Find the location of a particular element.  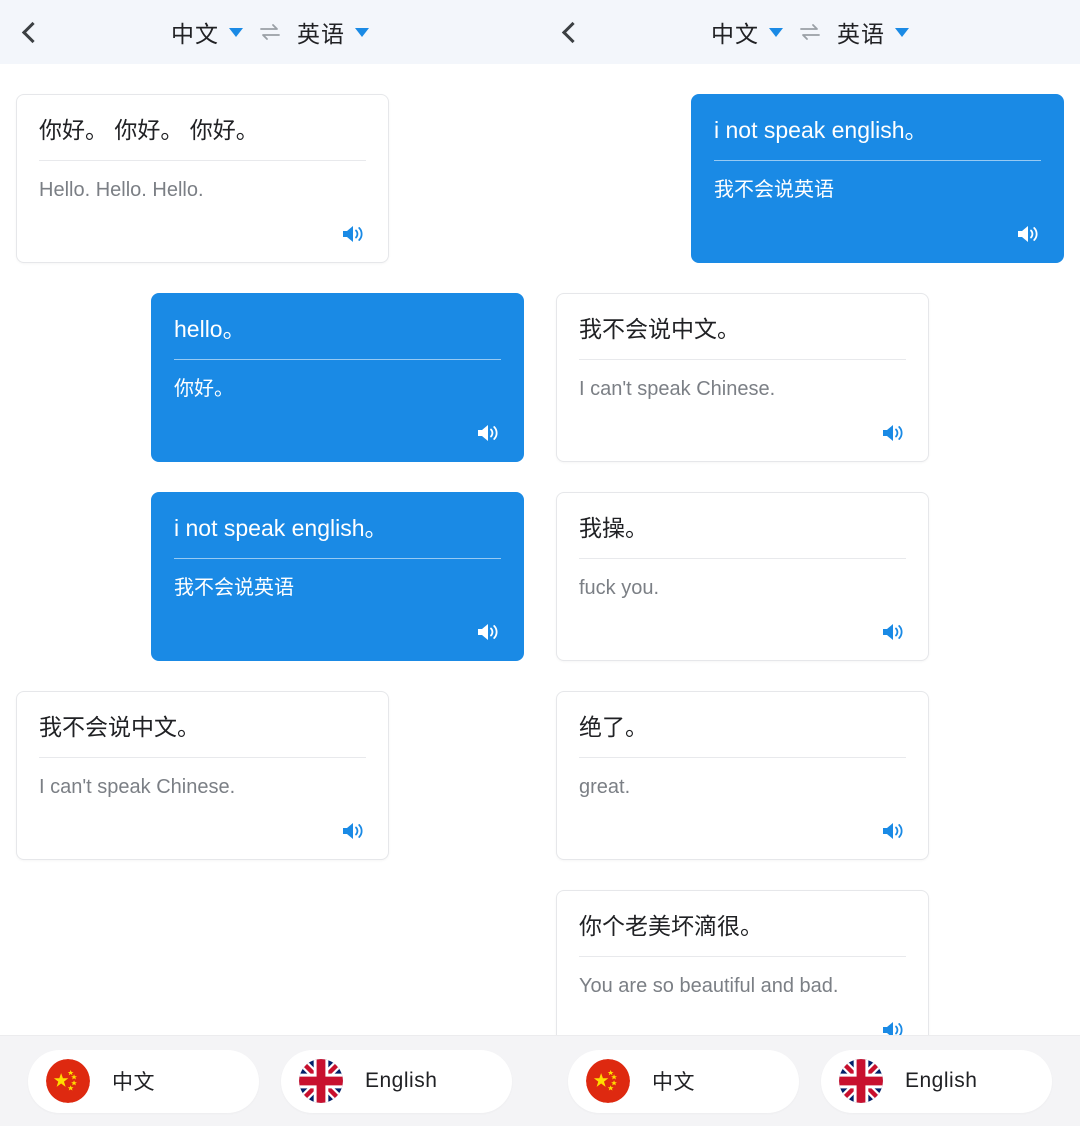

source-text: 我操。 is located at coordinates (613, 528).